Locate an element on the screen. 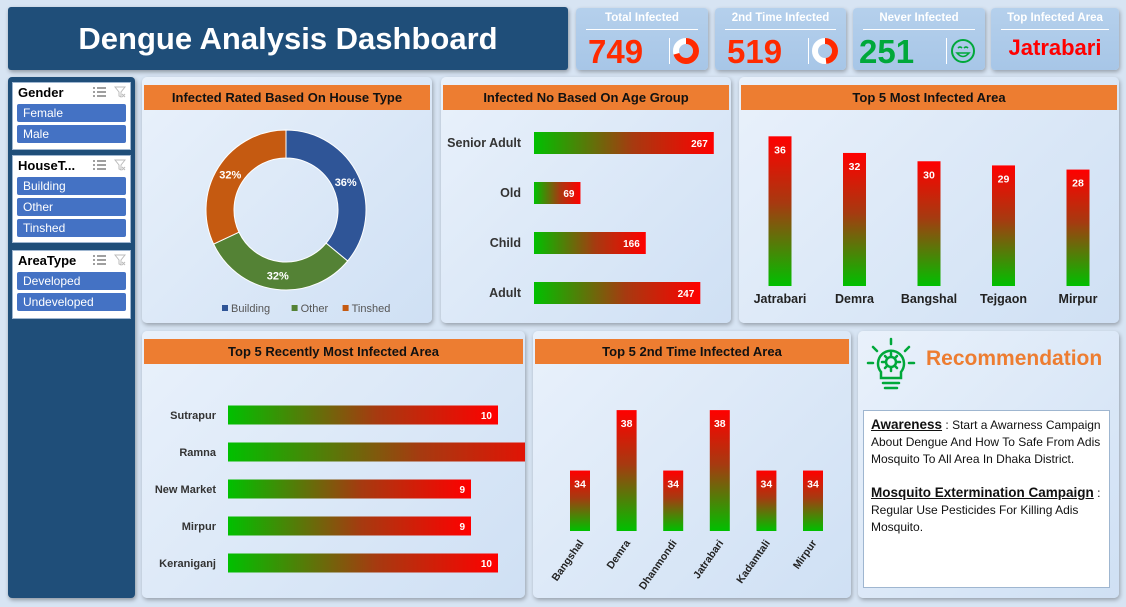  slicer-item-building: Building is located at coordinates (71, 186).